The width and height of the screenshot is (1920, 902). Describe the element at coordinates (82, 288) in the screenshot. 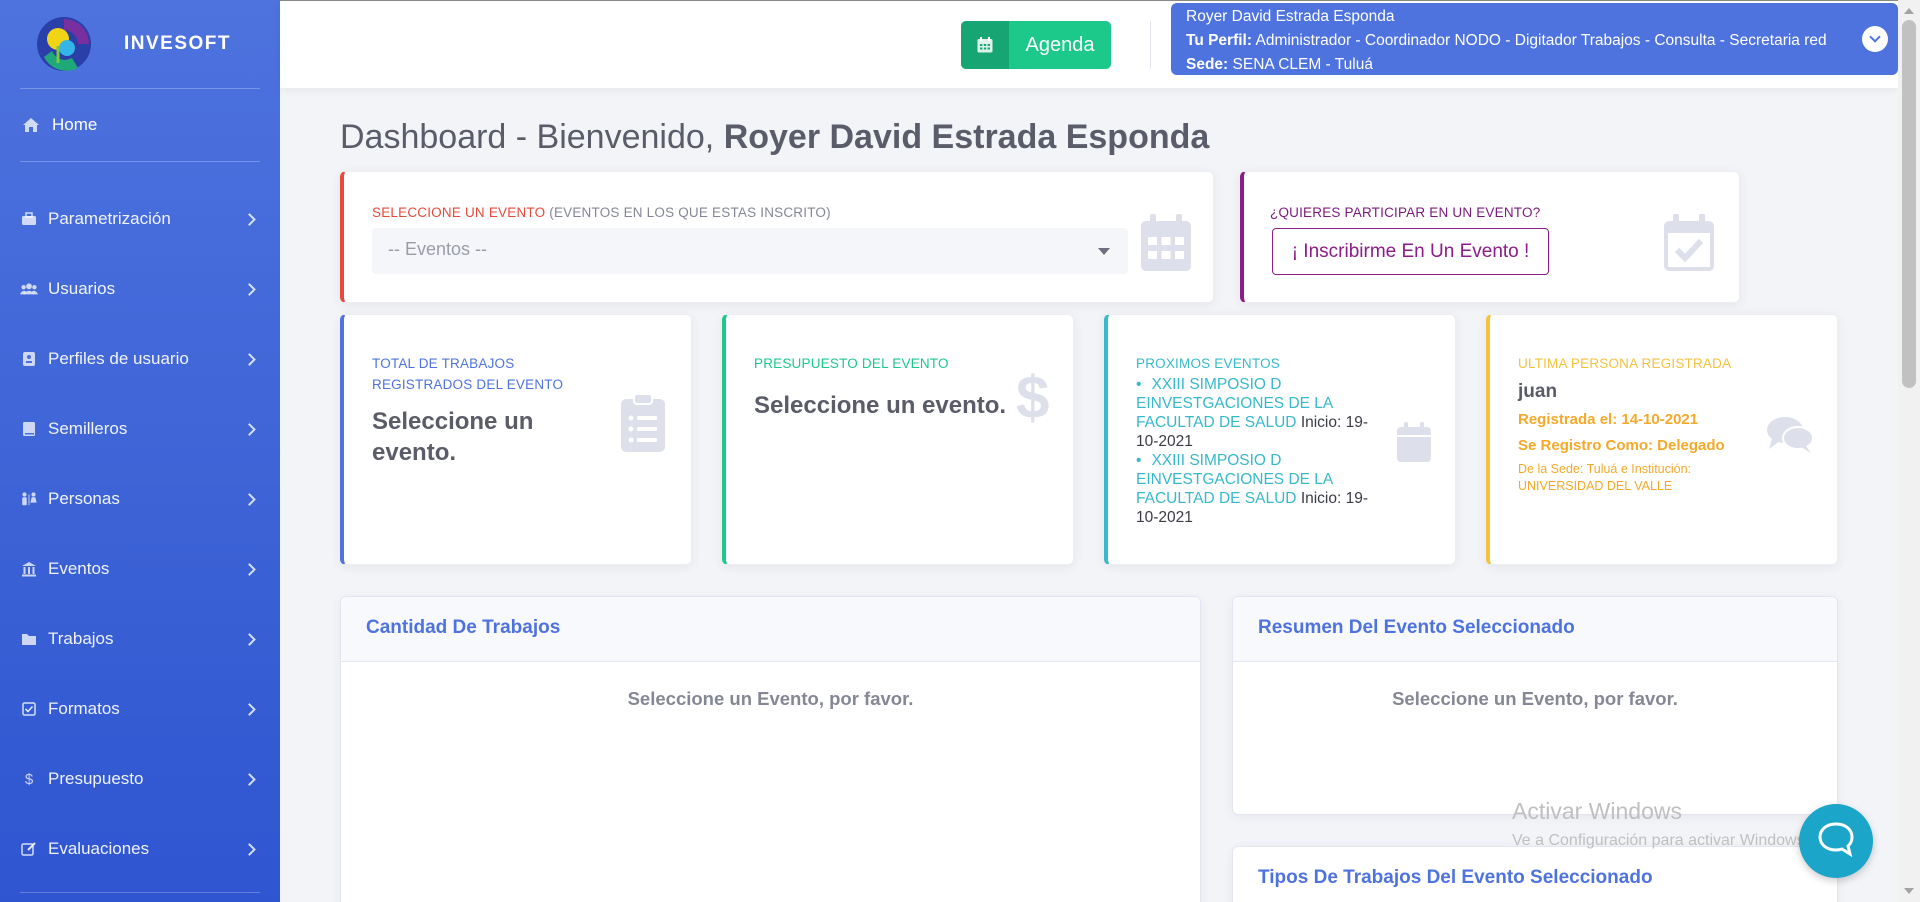

I see `sidebar-item-label: Usuarios` at that location.